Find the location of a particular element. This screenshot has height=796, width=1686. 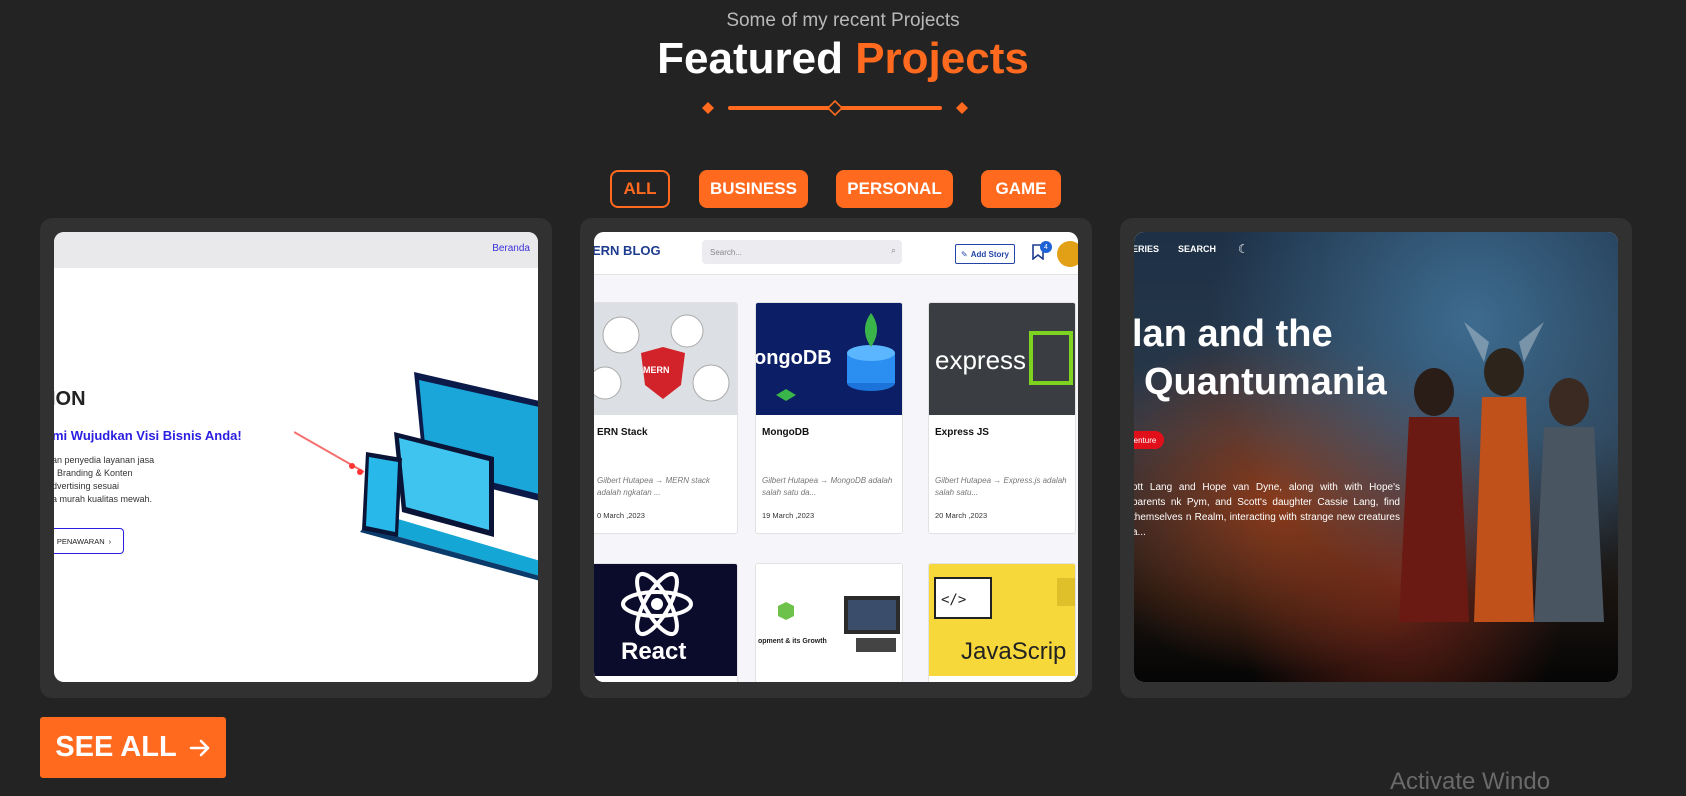

filter-all-button: ALL is located at coordinates (640, 189).